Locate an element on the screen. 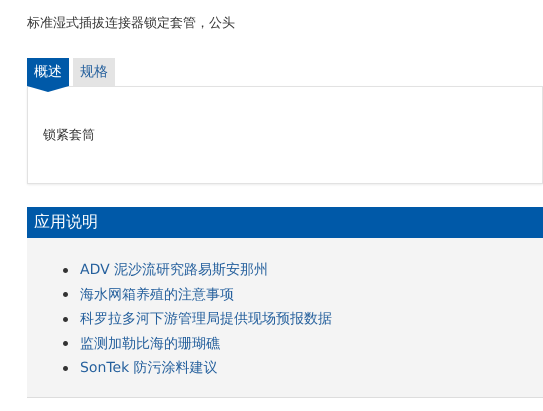 The width and height of the screenshot is (543, 411). tab: 概述 is located at coordinates (48, 75).